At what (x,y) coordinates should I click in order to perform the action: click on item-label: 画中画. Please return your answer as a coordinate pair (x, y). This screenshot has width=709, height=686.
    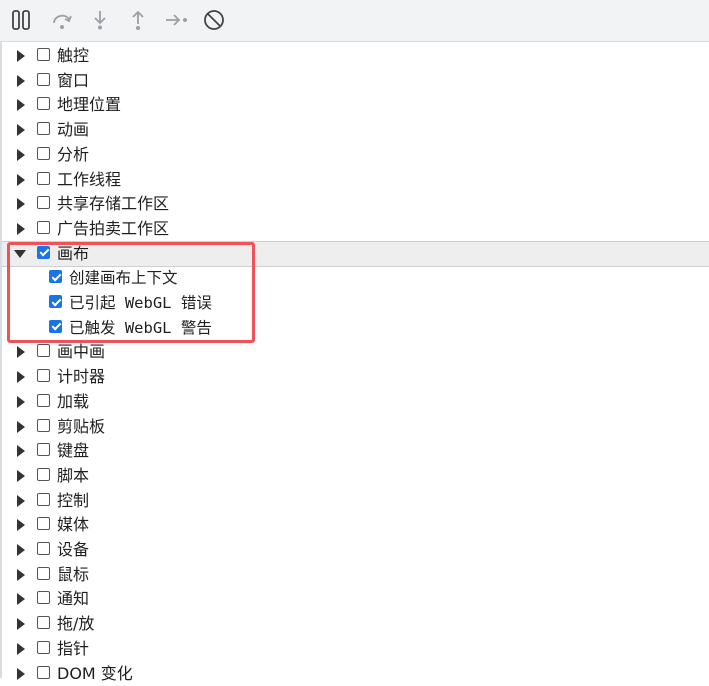
    Looking at the image, I should click on (81, 352).